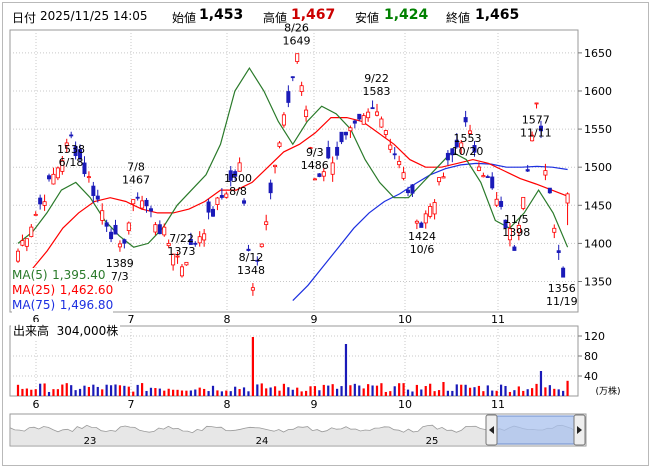  I want to click on trough-date-label: 11/11, so click(536, 133).